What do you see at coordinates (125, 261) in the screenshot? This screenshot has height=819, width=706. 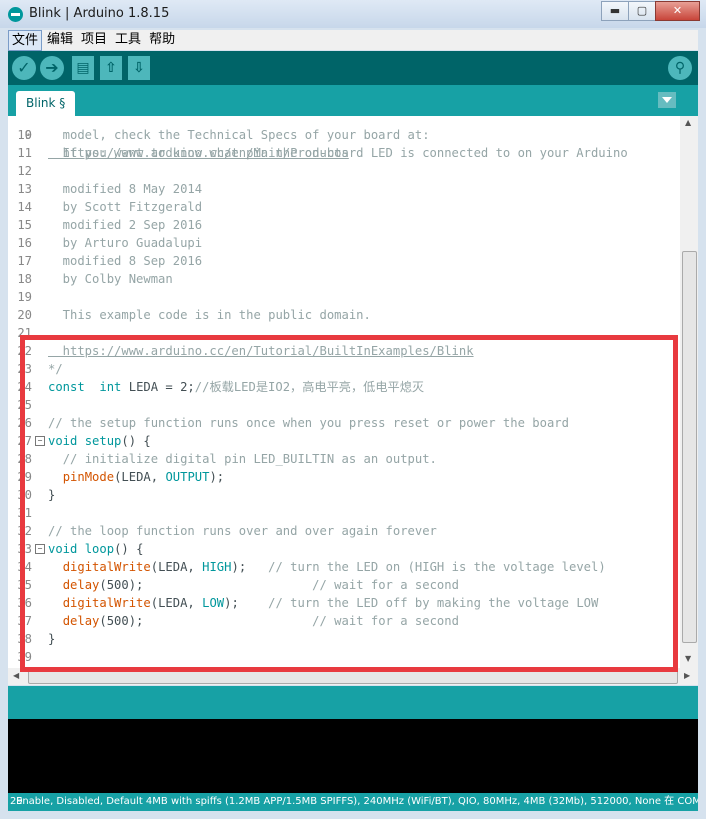 I see `code-text: modified 8 Sep 2016` at bounding box center [125, 261].